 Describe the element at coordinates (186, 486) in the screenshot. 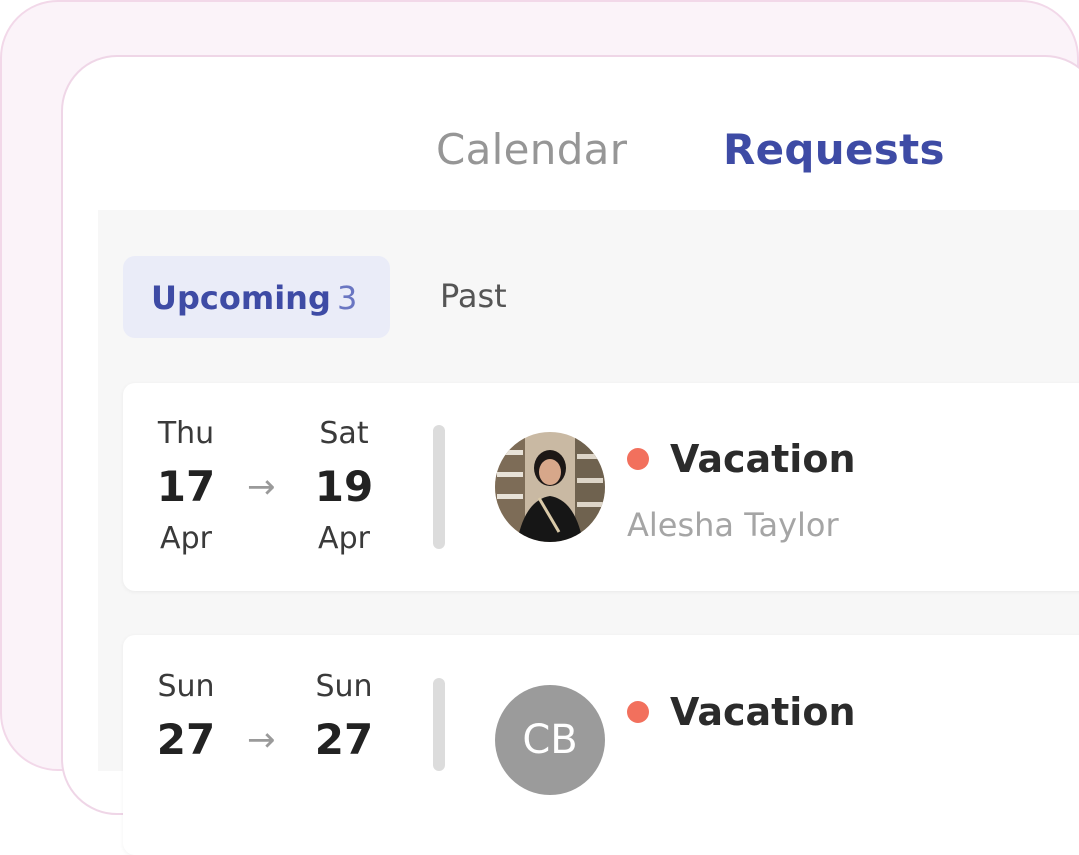

I see `start-day: 17` at that location.